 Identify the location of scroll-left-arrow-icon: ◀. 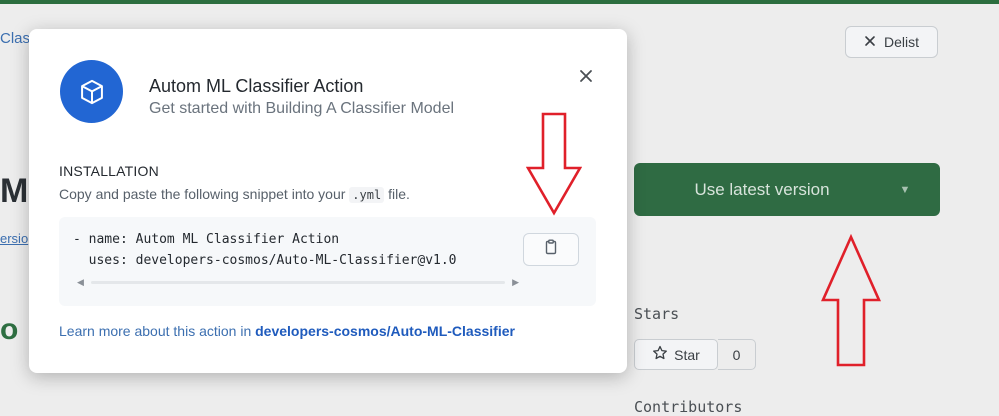
(80, 282).